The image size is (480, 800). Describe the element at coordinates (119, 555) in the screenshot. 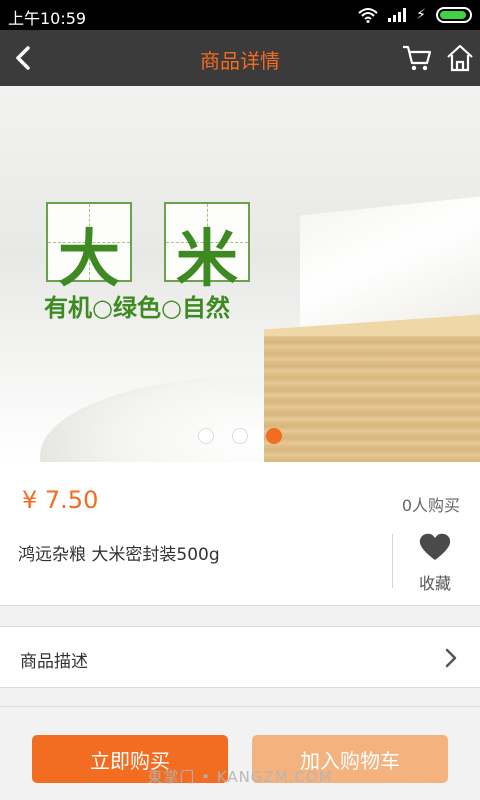

I see `product-name: 鸿远杂粮 大米密封装500g` at that location.